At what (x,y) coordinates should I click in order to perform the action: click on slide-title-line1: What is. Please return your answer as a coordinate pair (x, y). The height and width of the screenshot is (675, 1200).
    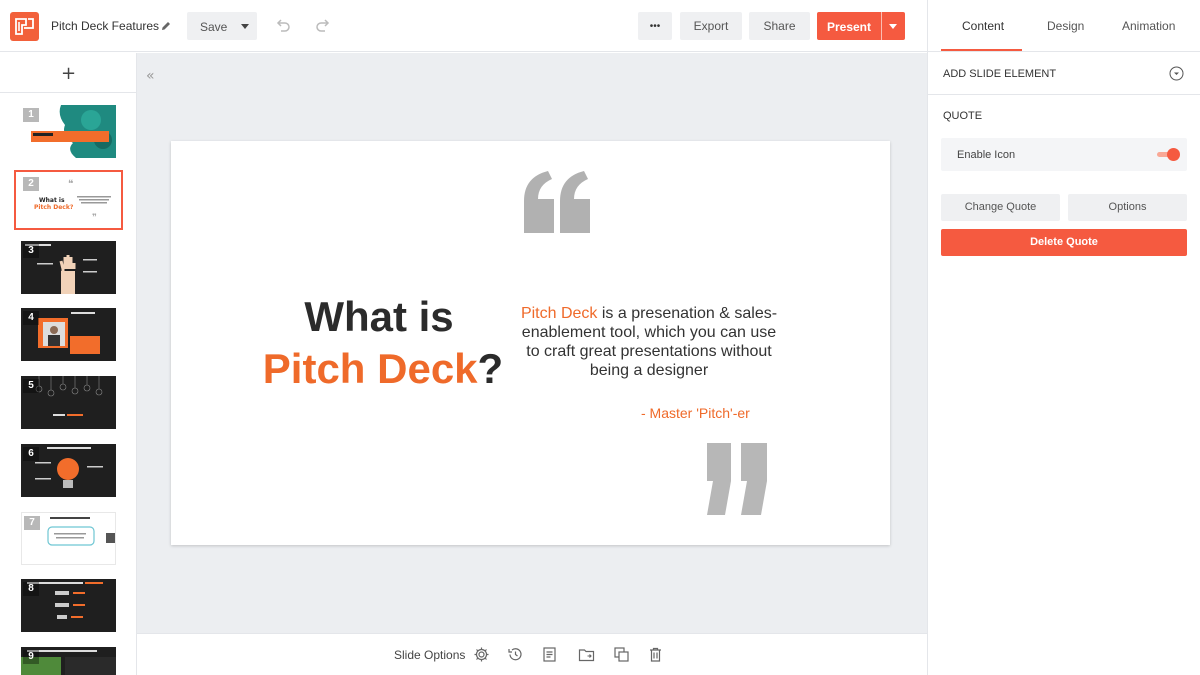
    Looking at the image, I should click on (379, 317).